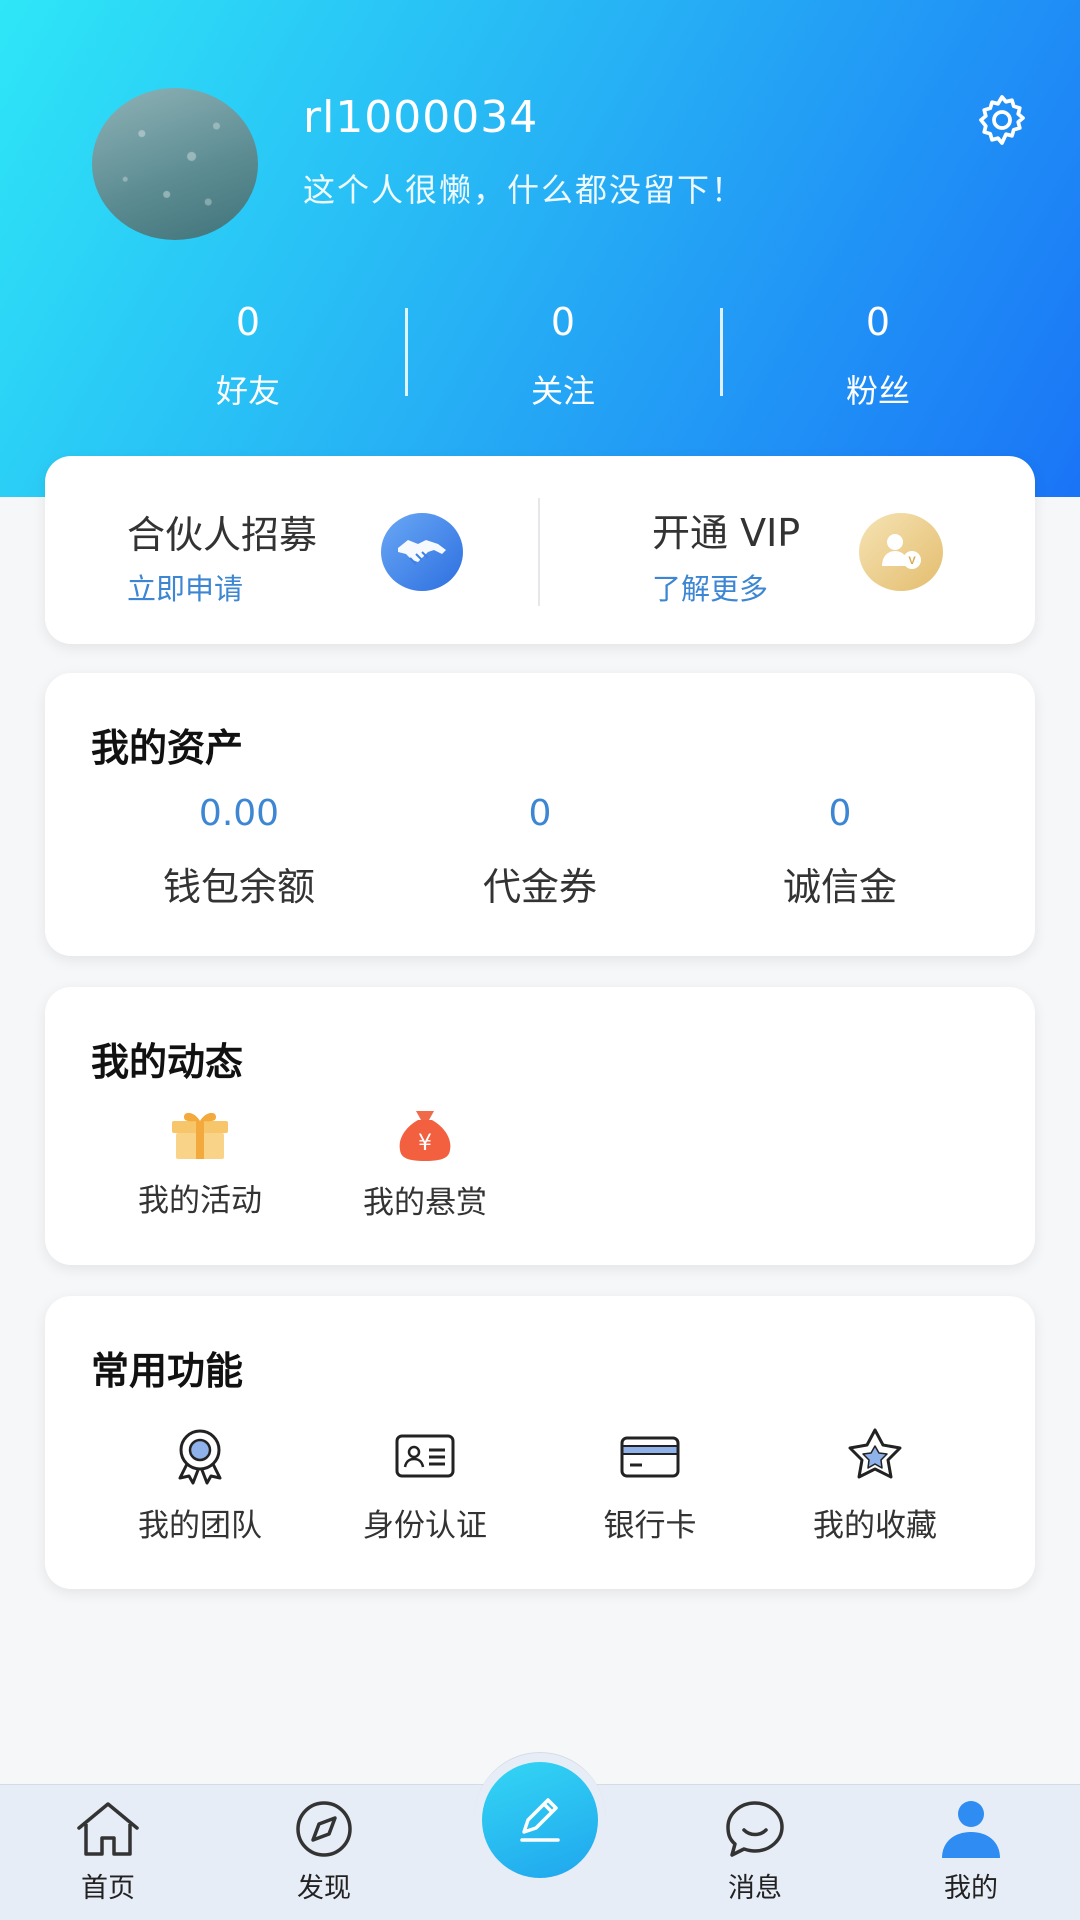 This screenshot has width=1080, height=1920. I want to click on wallet-balance: 0.00 钱包余额, so click(239, 852).